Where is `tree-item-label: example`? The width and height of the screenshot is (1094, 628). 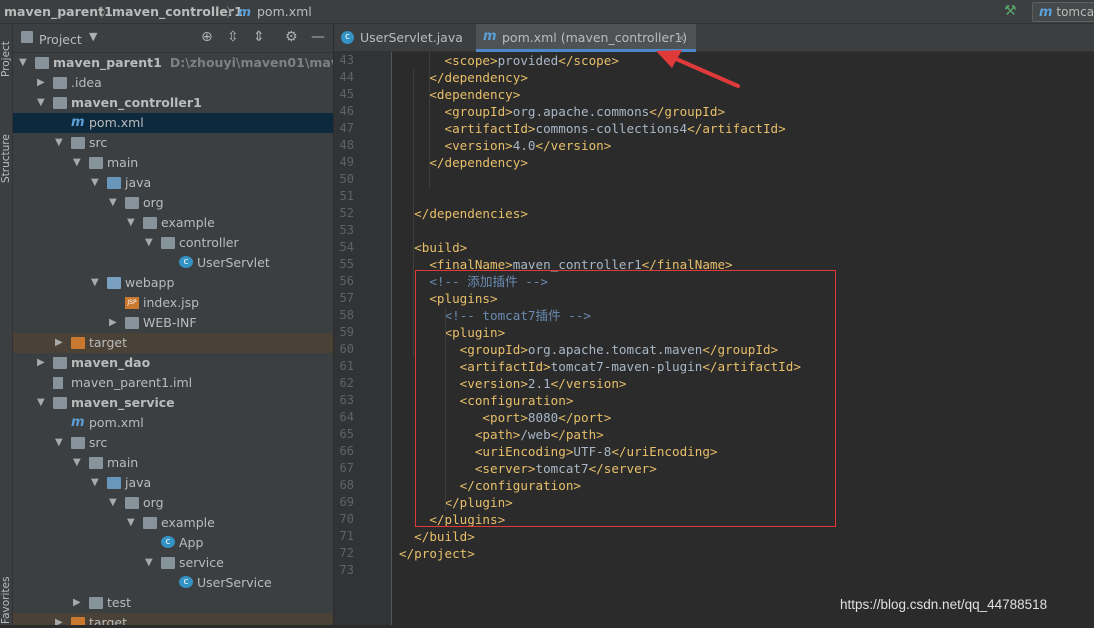 tree-item-label: example is located at coordinates (188, 522).